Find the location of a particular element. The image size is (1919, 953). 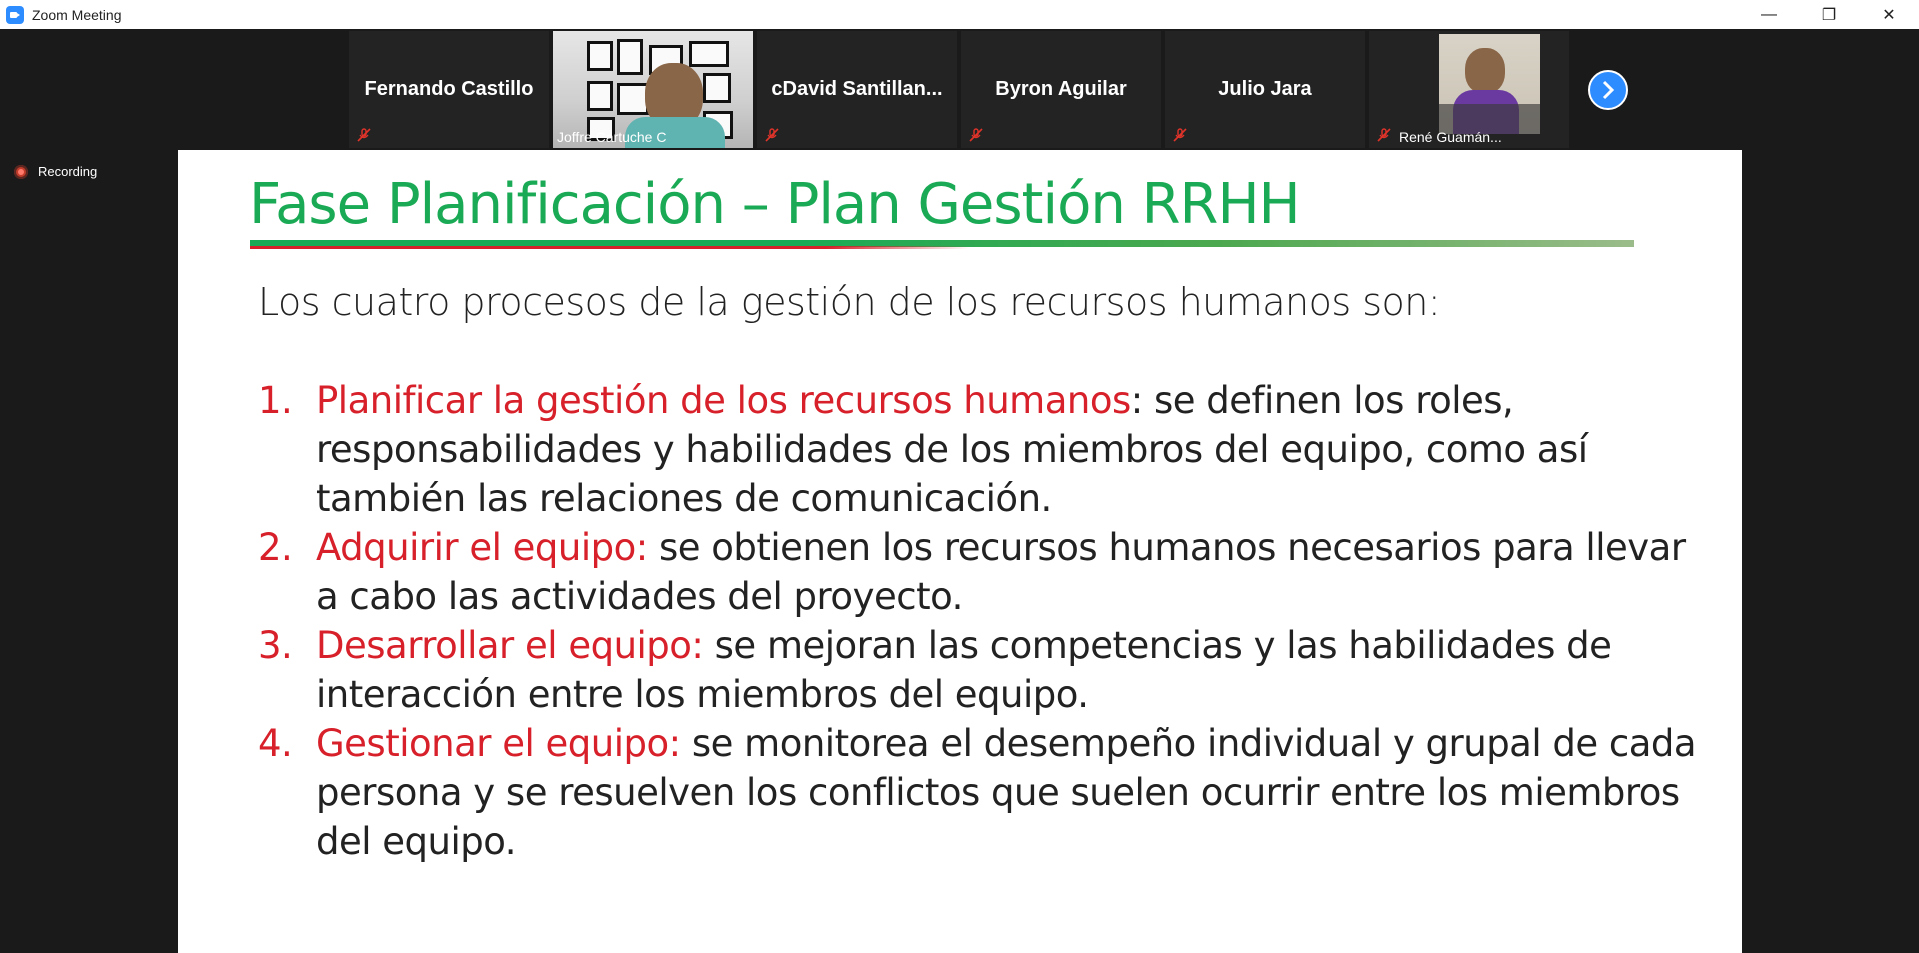

participant-name: Byron Aguilar is located at coordinates (1061, 89).